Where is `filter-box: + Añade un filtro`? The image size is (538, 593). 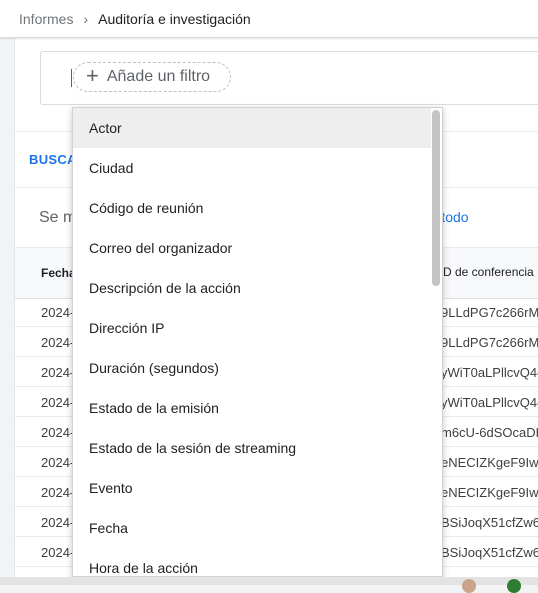
filter-box: + Añade un filtro is located at coordinates (289, 78).